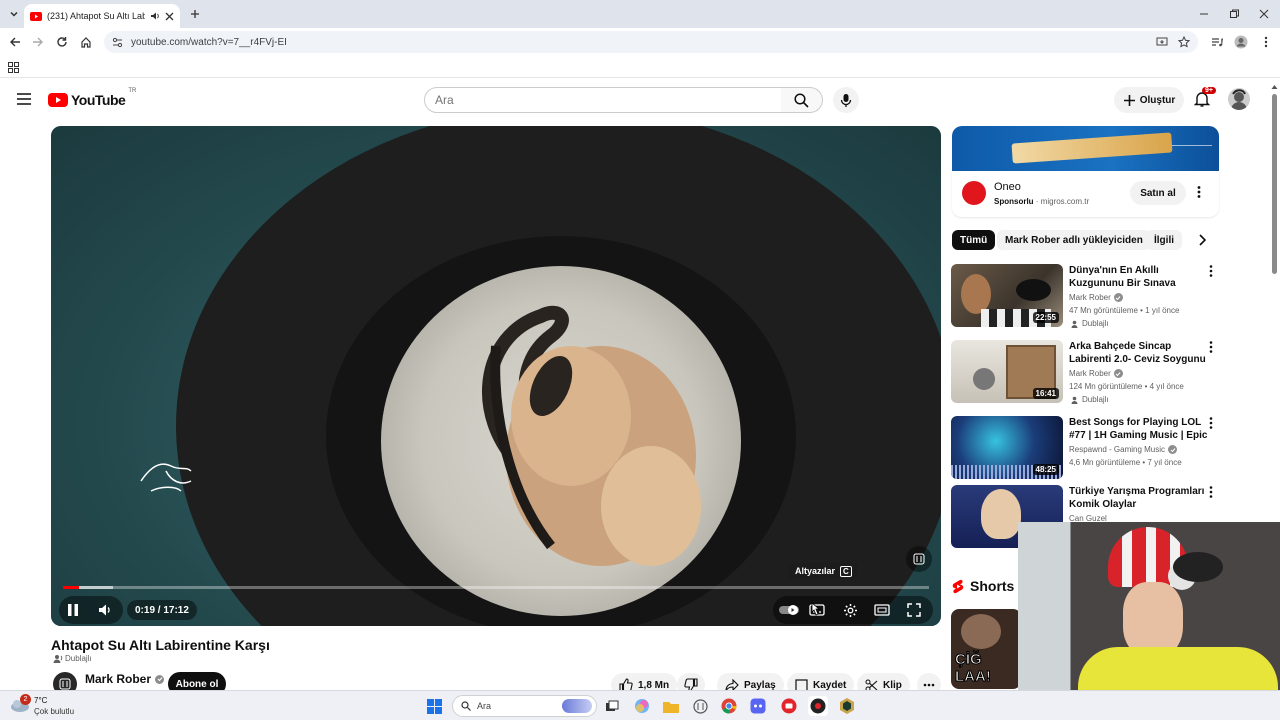 The width and height of the screenshot is (1280, 720). I want to click on shorts-heading: Shorts, so click(983, 586).